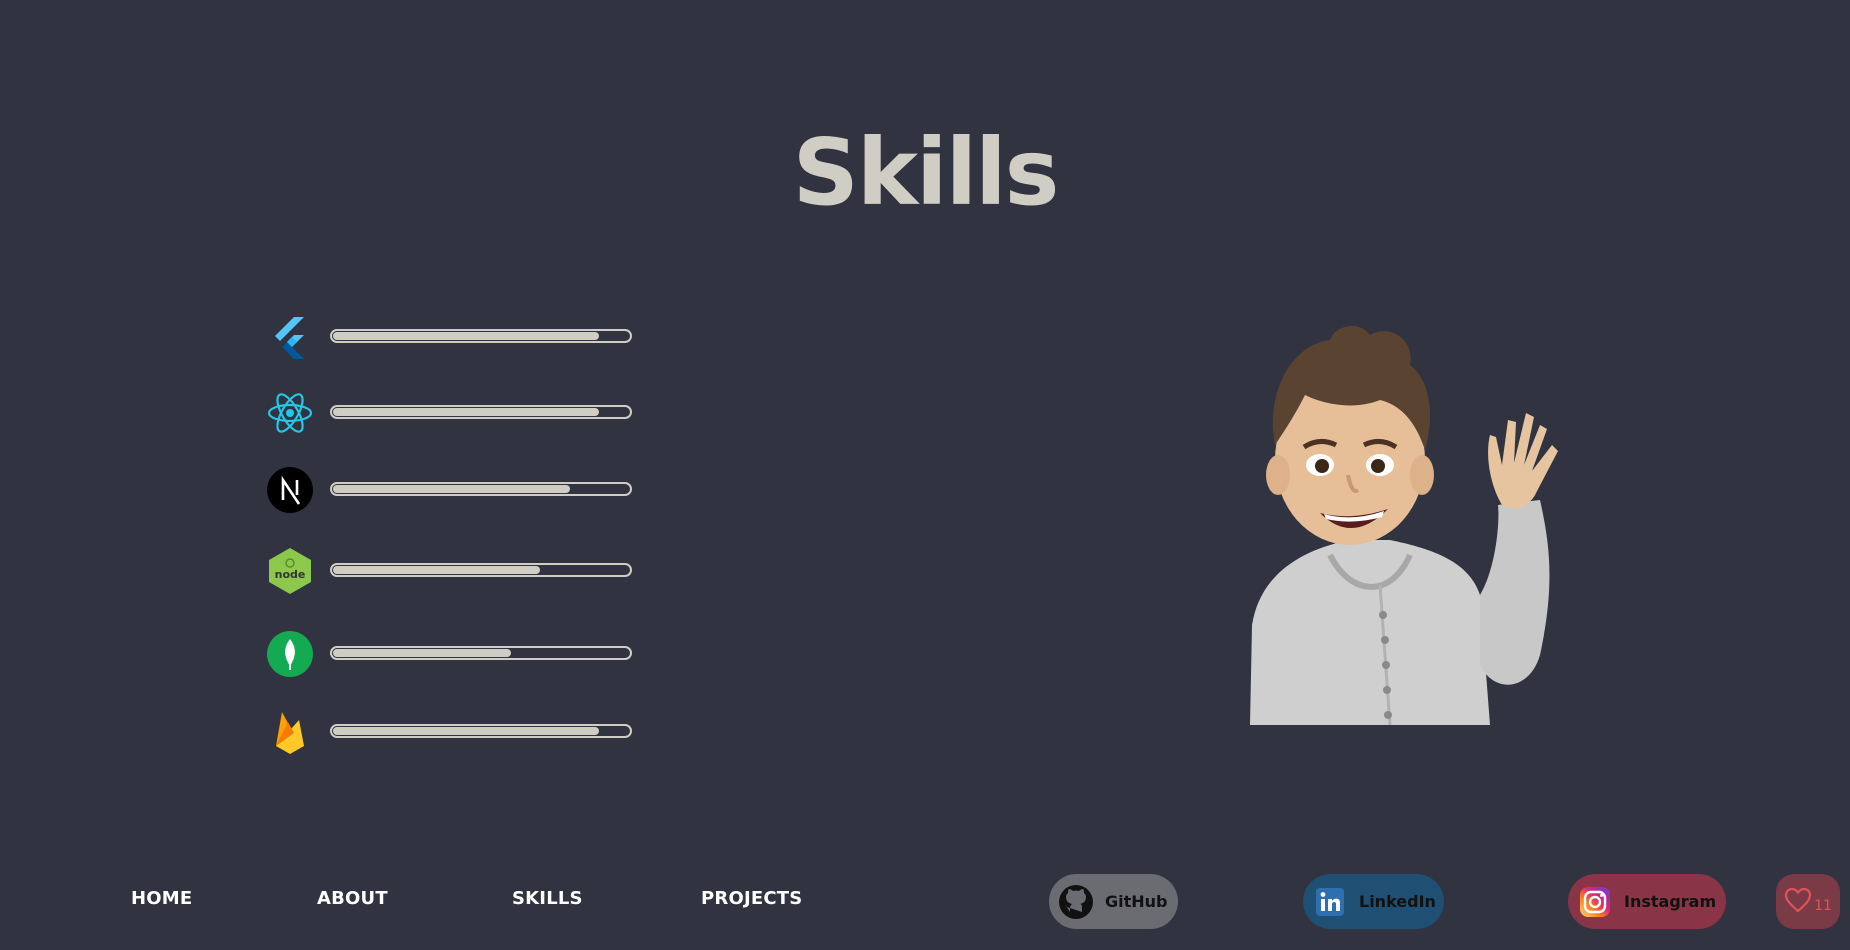  I want to click on nav-skills-link: SKILLS, so click(547, 898).